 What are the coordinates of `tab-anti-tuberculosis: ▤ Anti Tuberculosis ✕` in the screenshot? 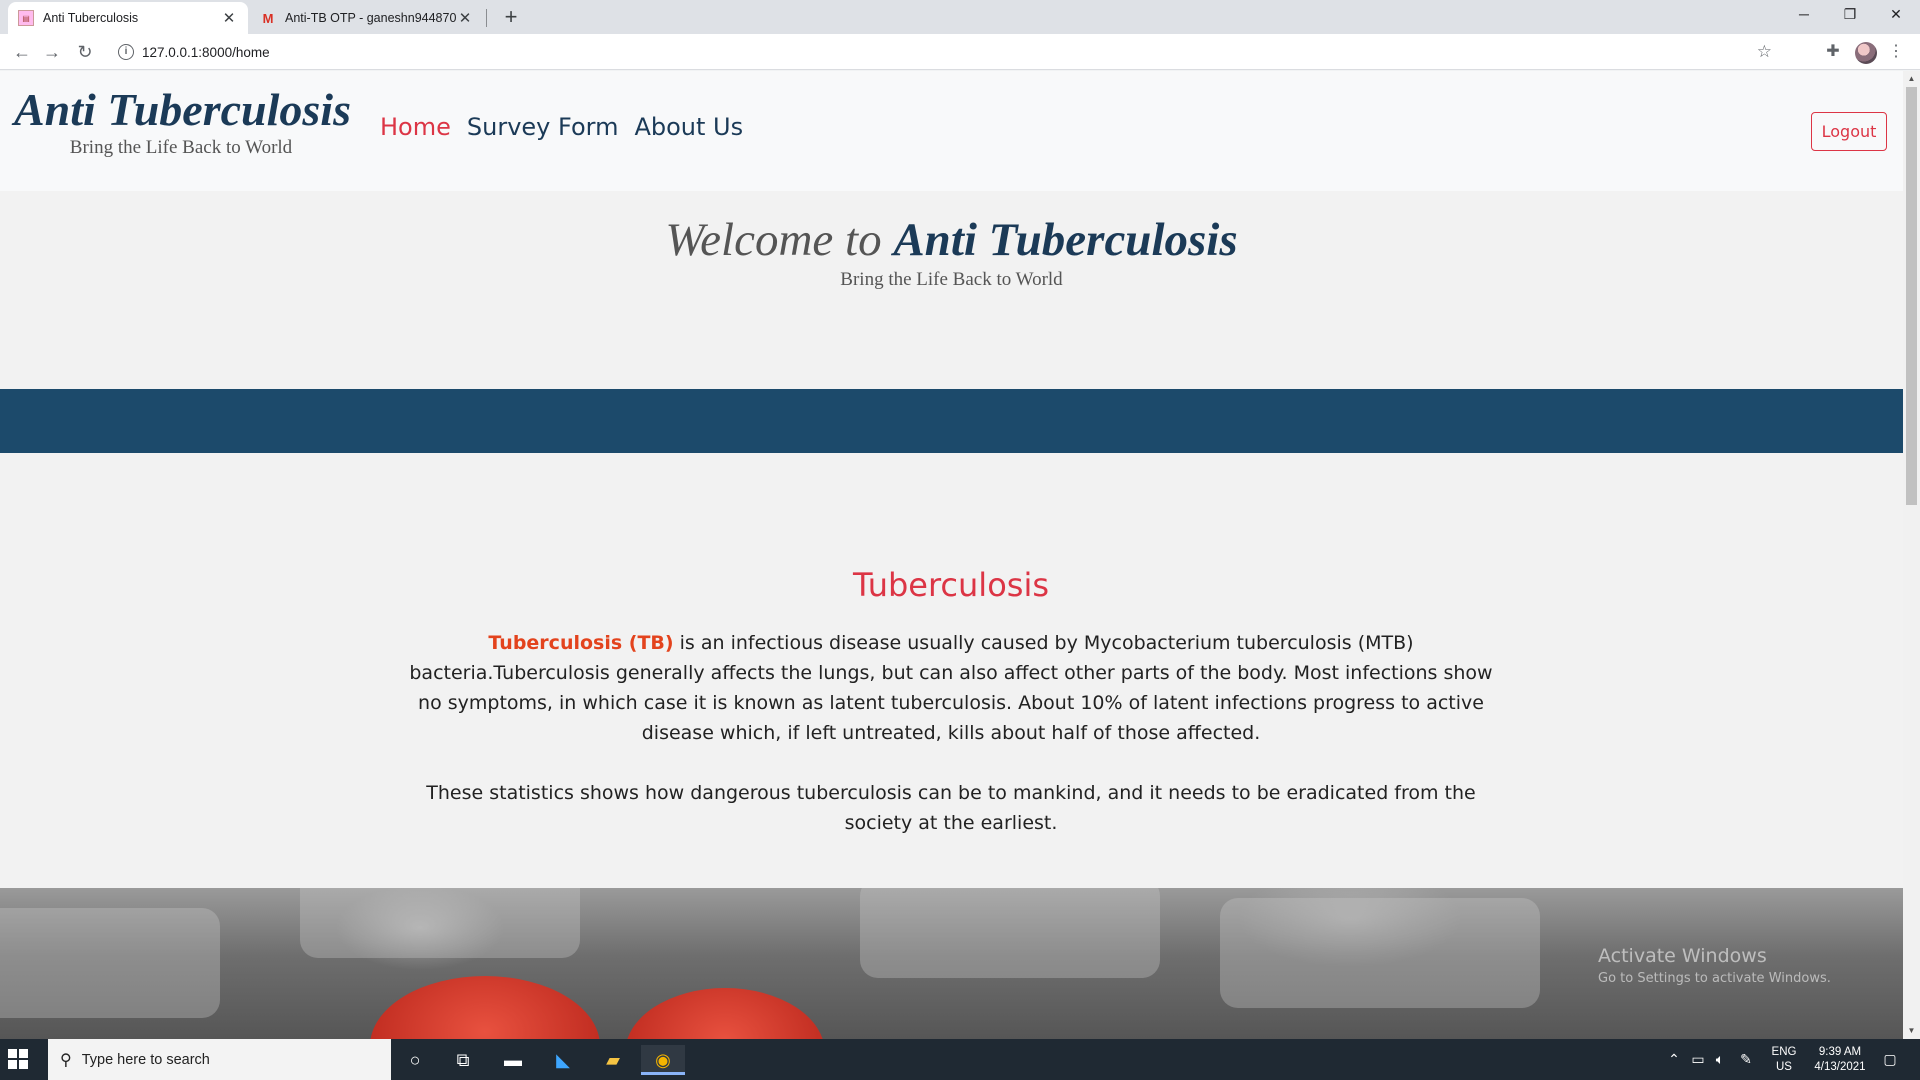 It's located at (128, 18).